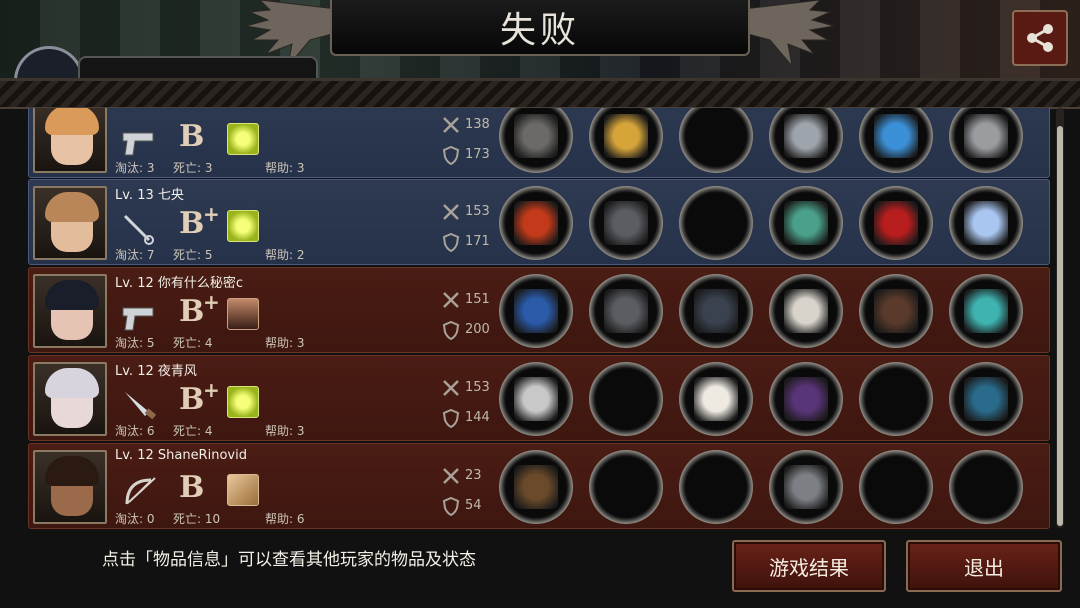 The height and width of the screenshot is (608, 1080). I want to click on bow-icon, so click(536, 487).